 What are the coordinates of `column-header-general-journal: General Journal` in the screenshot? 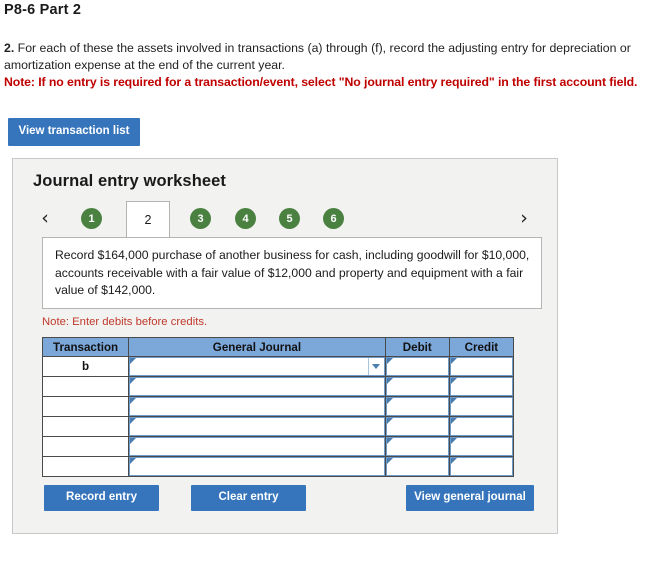 It's located at (257, 347).